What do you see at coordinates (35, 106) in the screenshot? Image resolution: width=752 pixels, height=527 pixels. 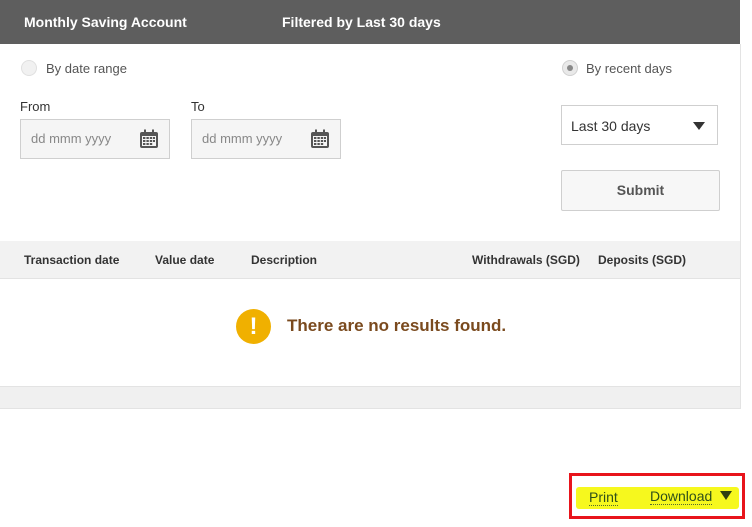 I see `from-label: From` at bounding box center [35, 106].